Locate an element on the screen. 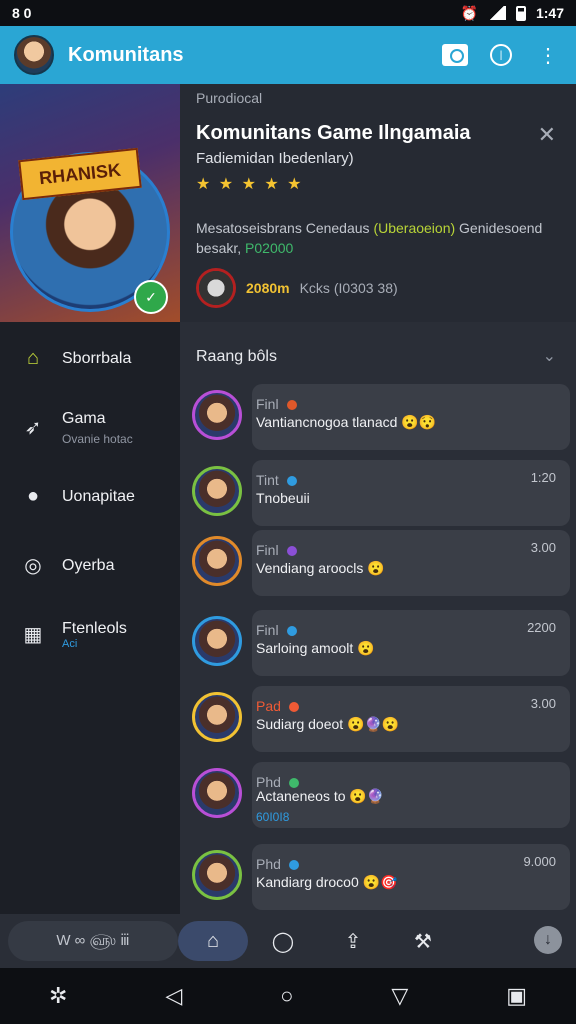 This screenshot has width=576, height=1024. camera-icon is located at coordinates (455, 55).